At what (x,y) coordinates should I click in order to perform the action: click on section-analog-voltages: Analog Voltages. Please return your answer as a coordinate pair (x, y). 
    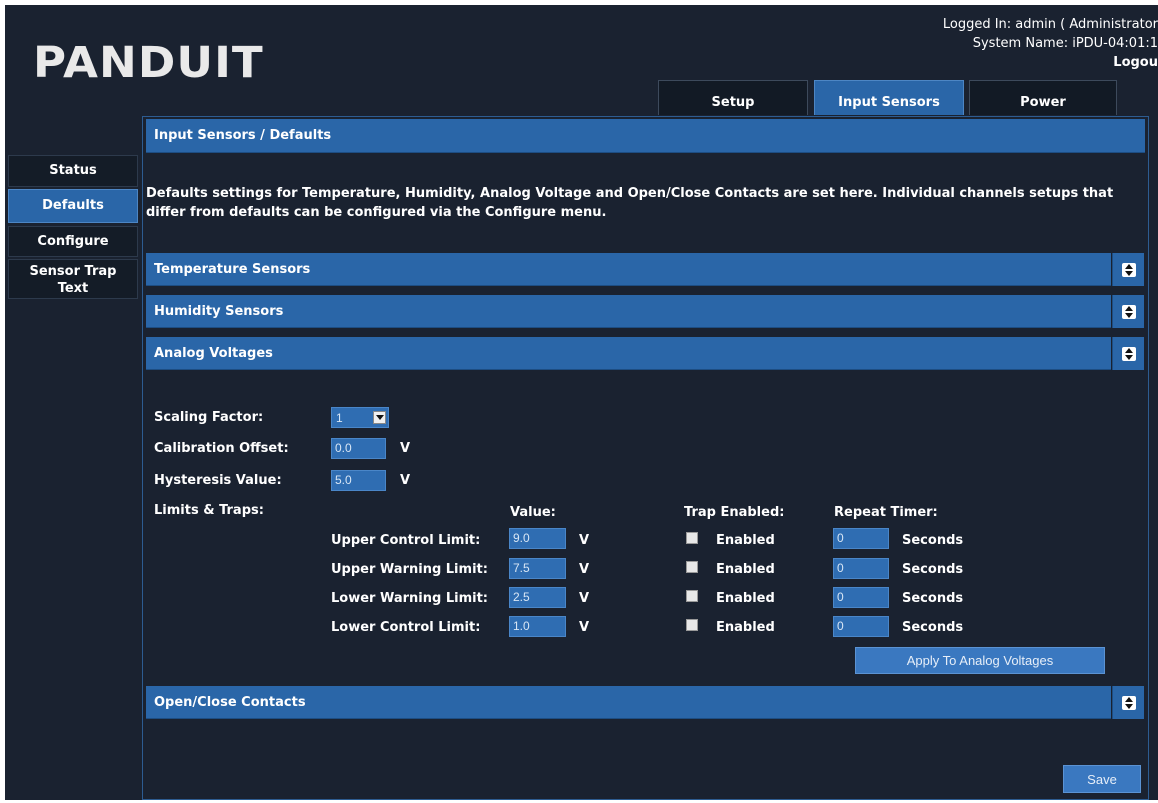
    Looking at the image, I should click on (628, 353).